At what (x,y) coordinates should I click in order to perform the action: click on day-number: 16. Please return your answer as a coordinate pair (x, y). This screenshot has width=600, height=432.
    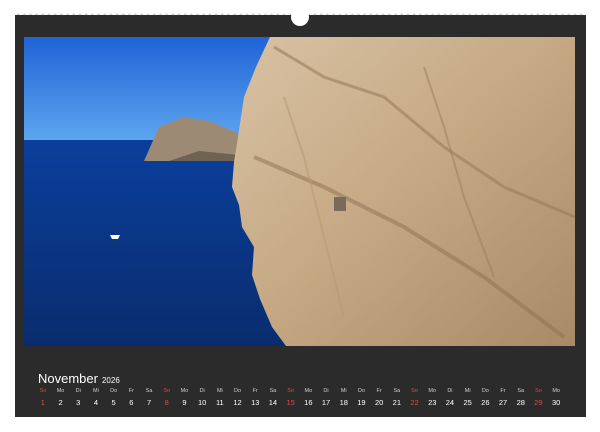
    Looking at the image, I should click on (308, 402).